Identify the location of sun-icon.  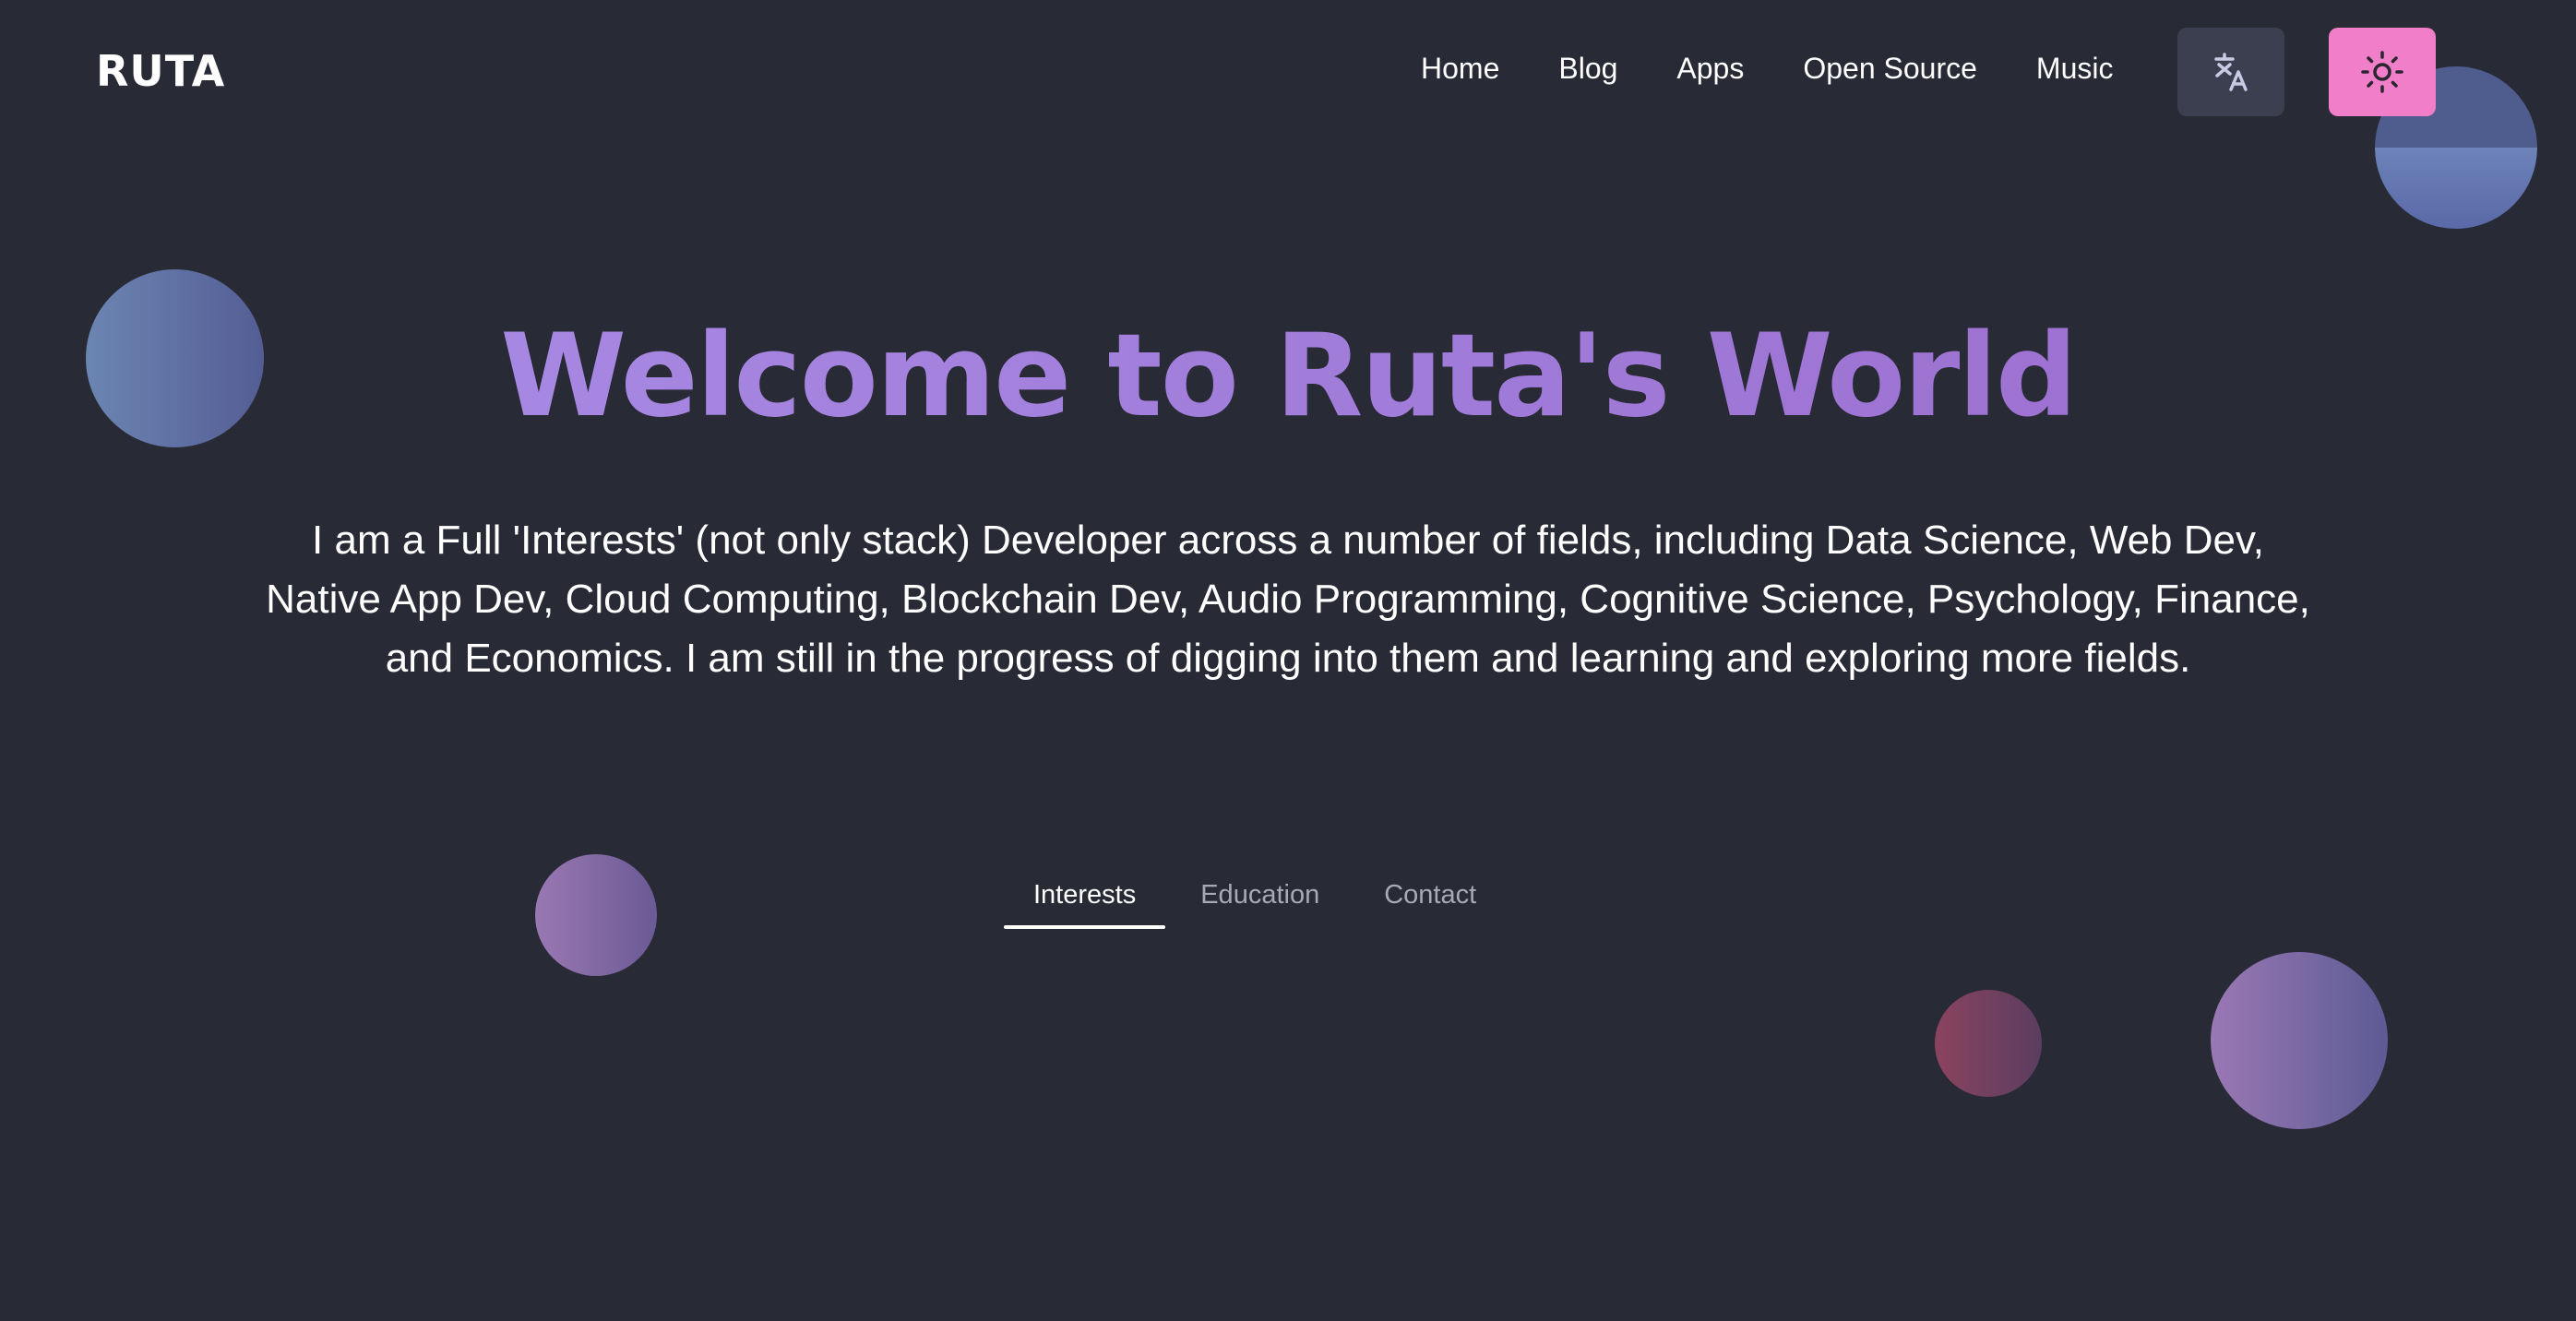
(2382, 72).